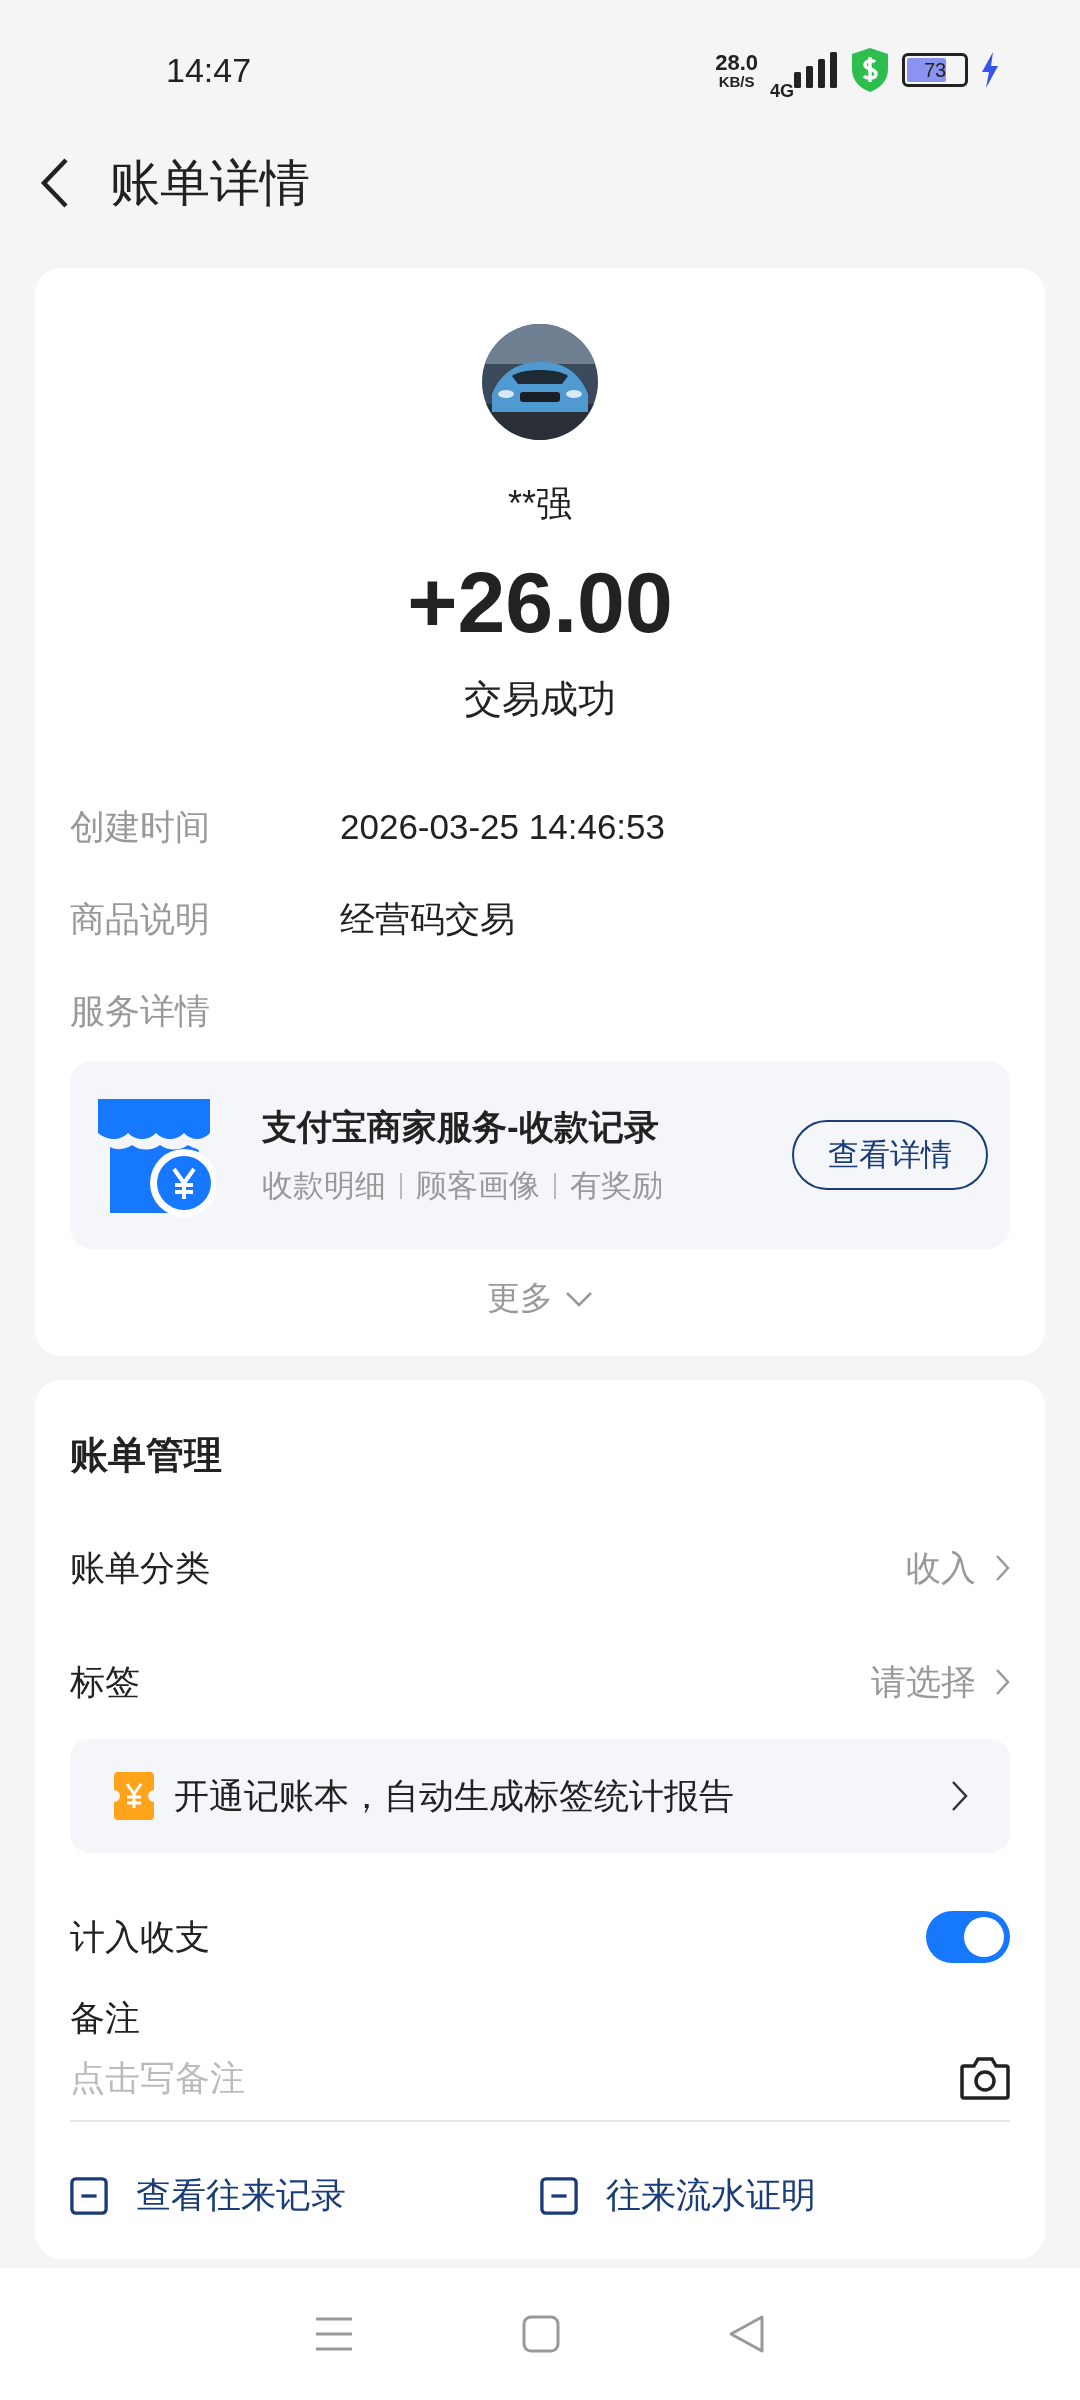 The height and width of the screenshot is (2400, 1080). Describe the element at coordinates (736, 81) in the screenshot. I see `speed-unit: KB/S` at that location.